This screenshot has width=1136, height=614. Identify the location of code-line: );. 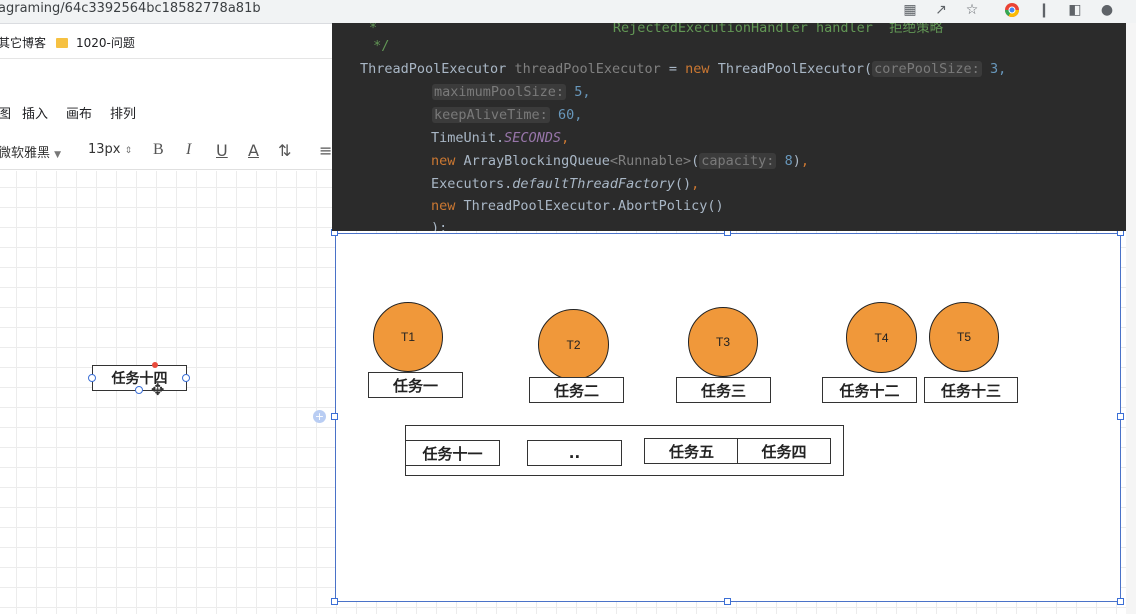
(439, 225).